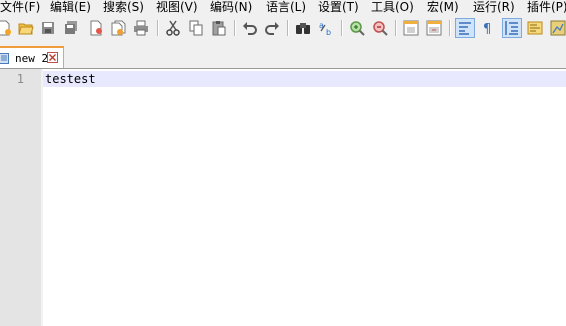  I want to click on menu-file: 文件(F), so click(20, 7).